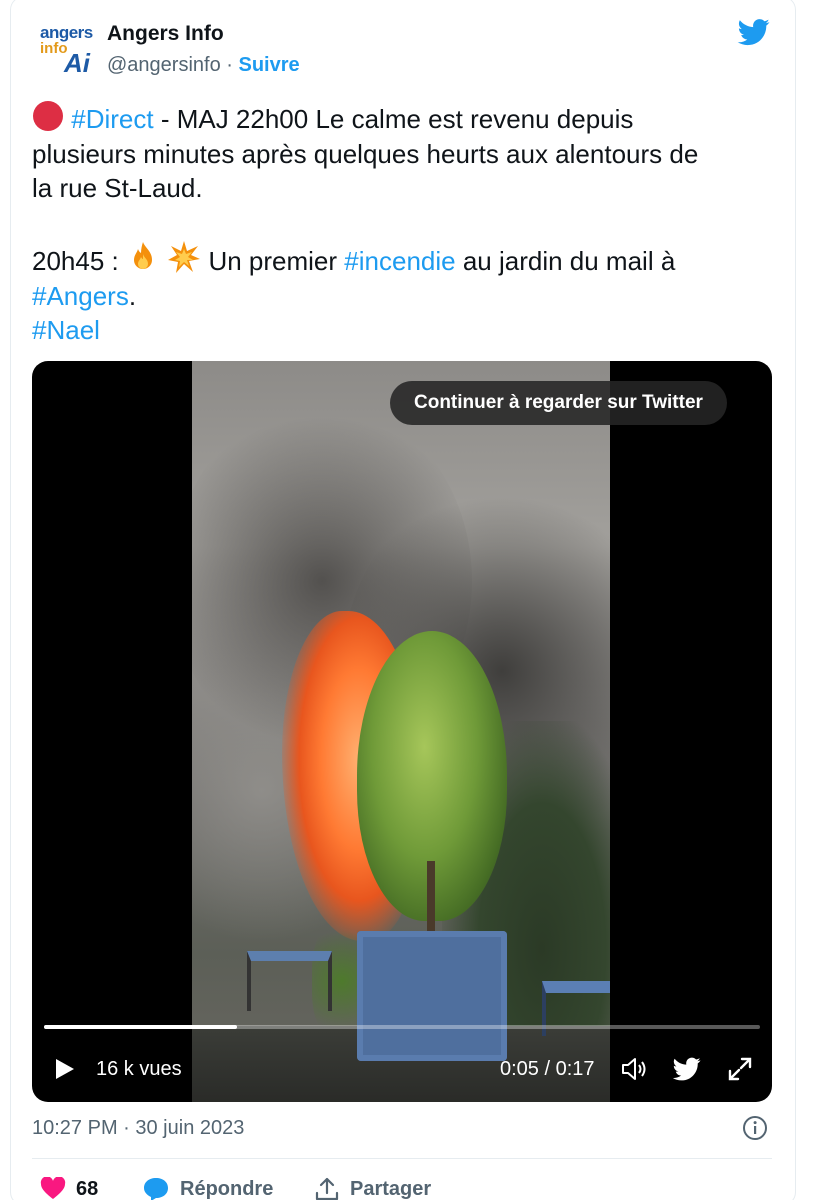  Describe the element at coordinates (53, 1188) in the screenshot. I see `heart-icon` at that location.